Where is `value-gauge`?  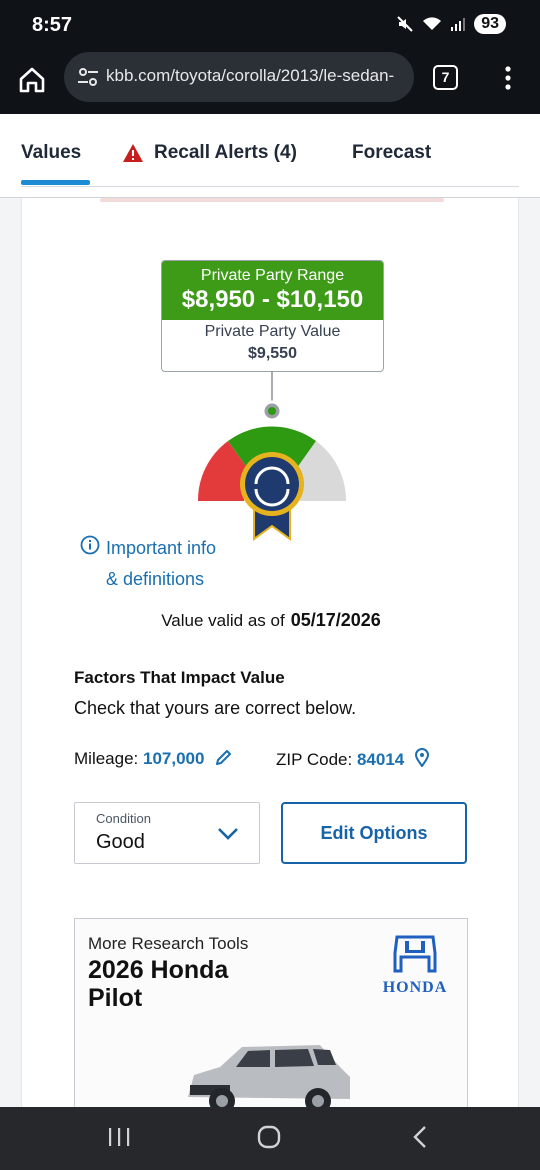
value-gauge is located at coordinates (272, 456).